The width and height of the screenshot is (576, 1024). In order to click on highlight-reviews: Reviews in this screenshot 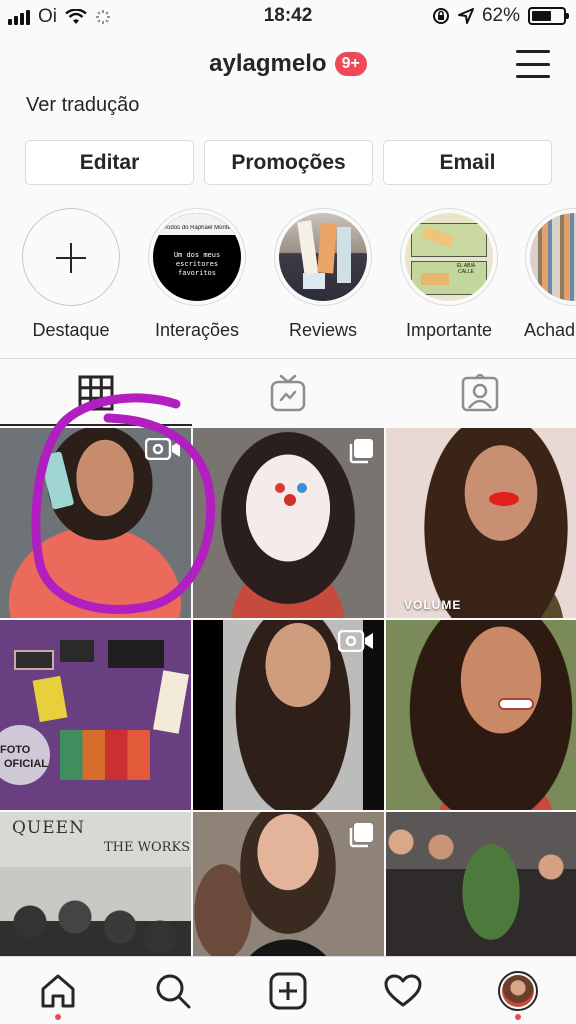, I will do `click(323, 274)`.